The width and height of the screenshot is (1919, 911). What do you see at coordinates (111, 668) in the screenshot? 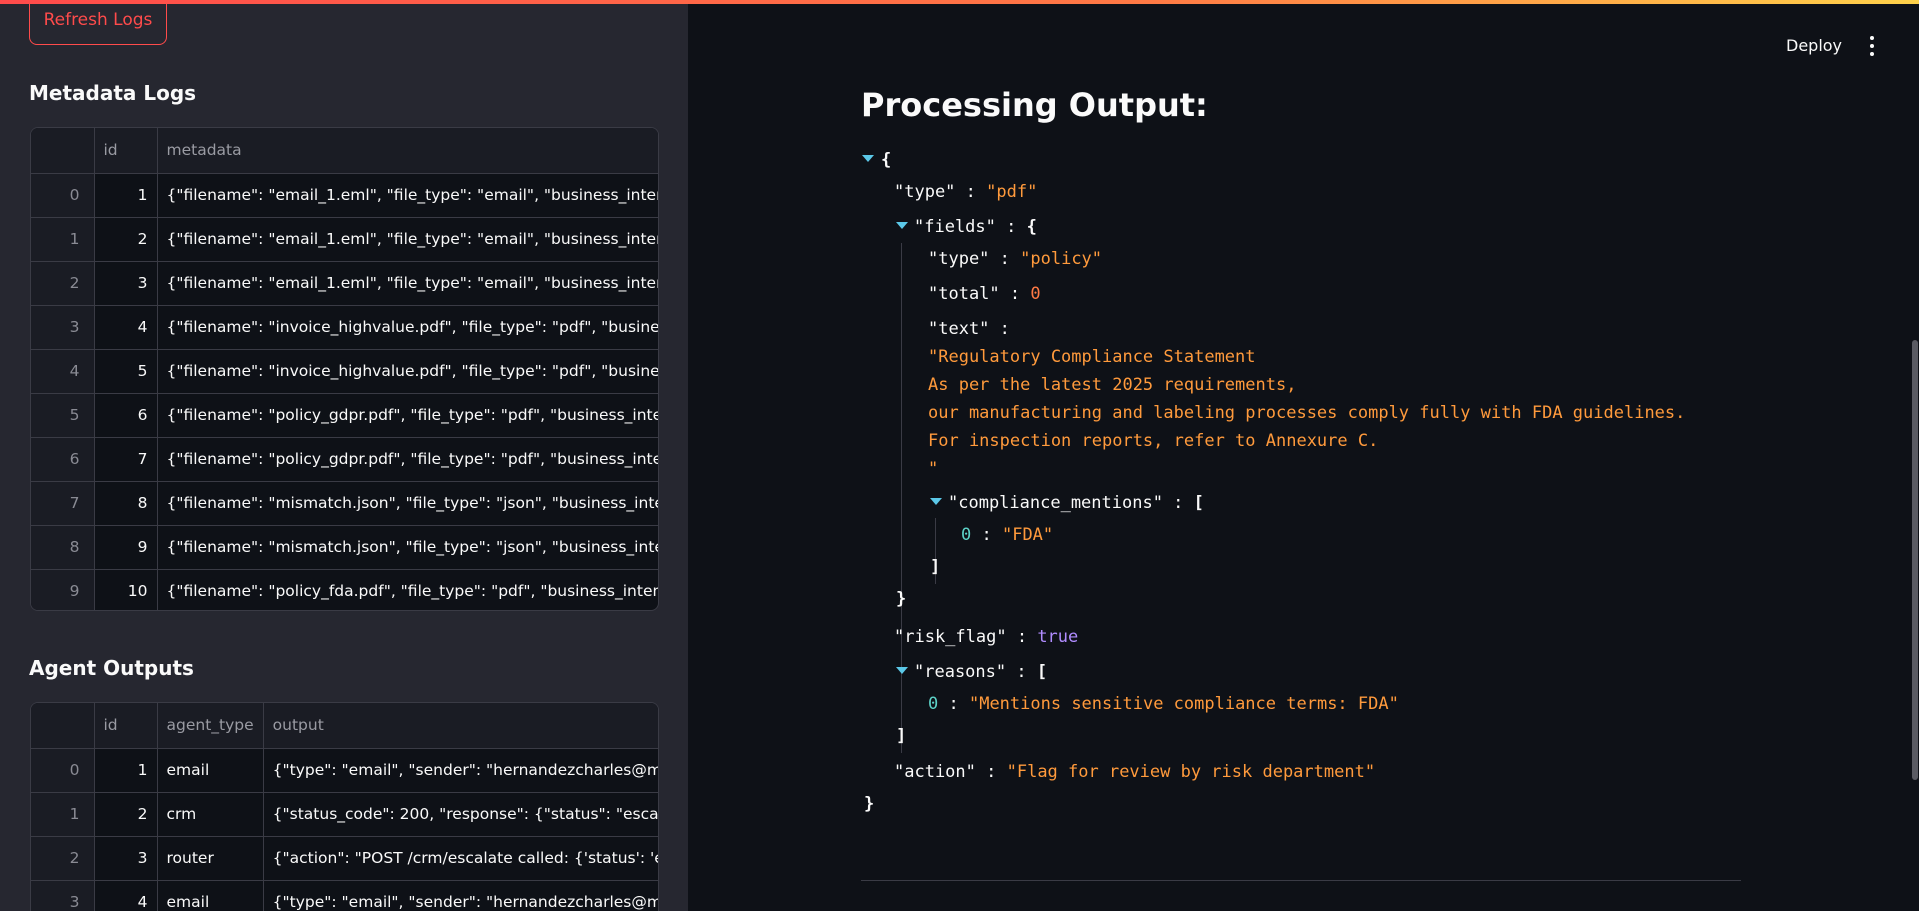
I see `agent-outputs-title: Agent Outputs` at bounding box center [111, 668].